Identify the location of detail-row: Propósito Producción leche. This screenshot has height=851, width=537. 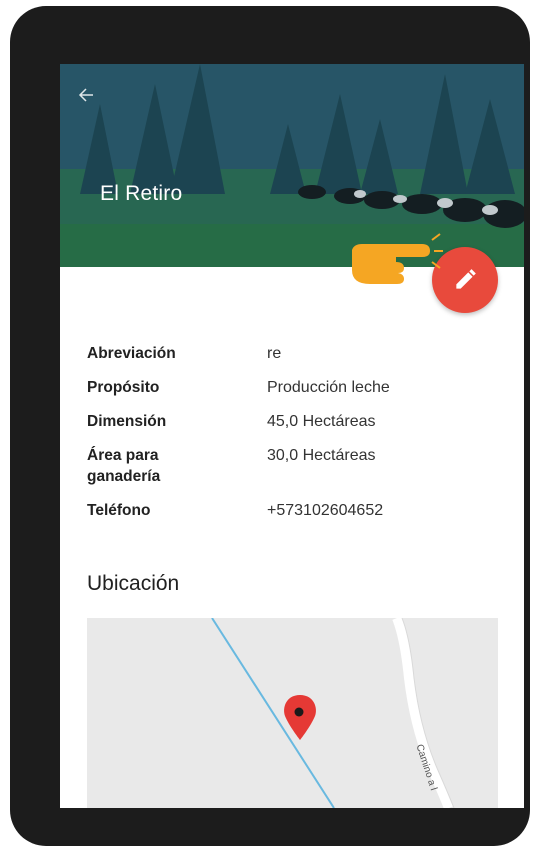
(297, 387).